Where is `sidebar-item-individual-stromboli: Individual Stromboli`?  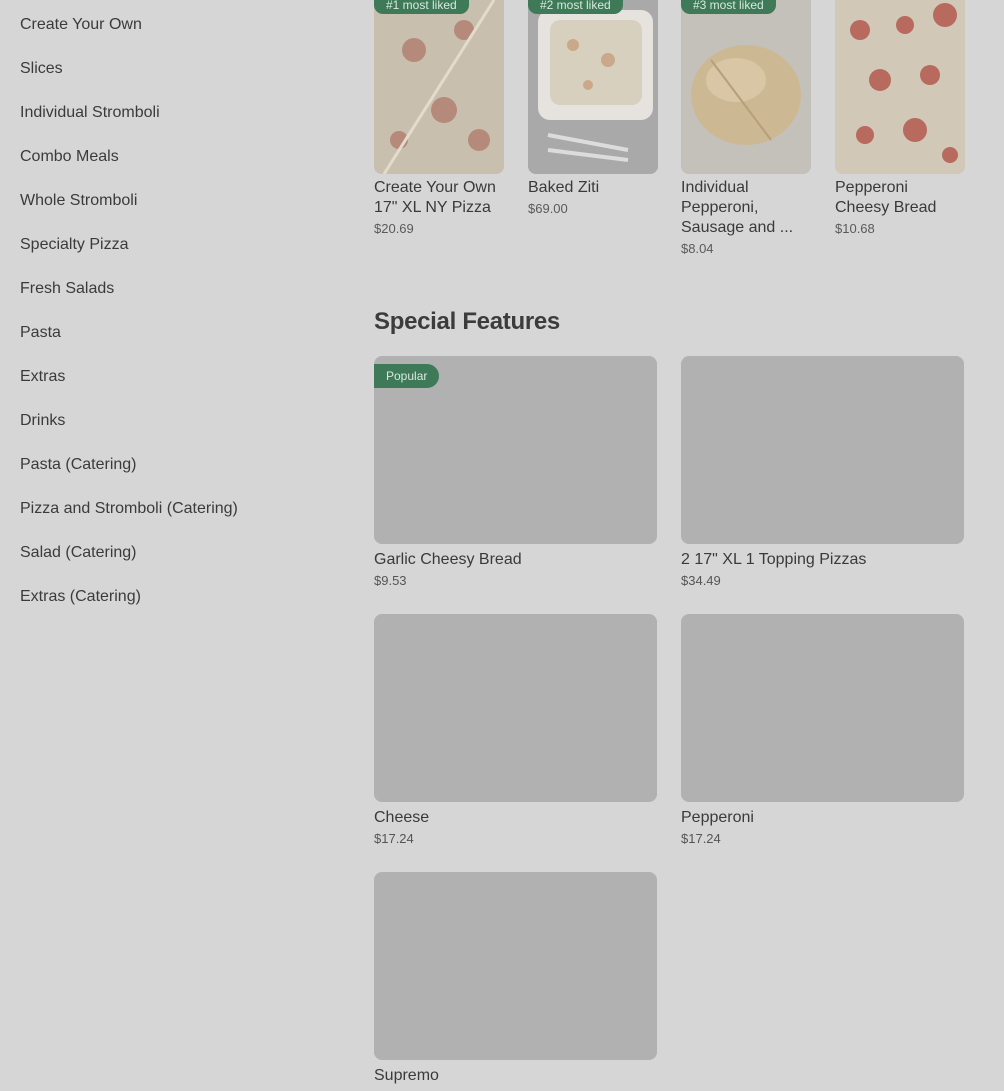
sidebar-item-individual-stromboli: Individual Stromboli is located at coordinates (180, 110).